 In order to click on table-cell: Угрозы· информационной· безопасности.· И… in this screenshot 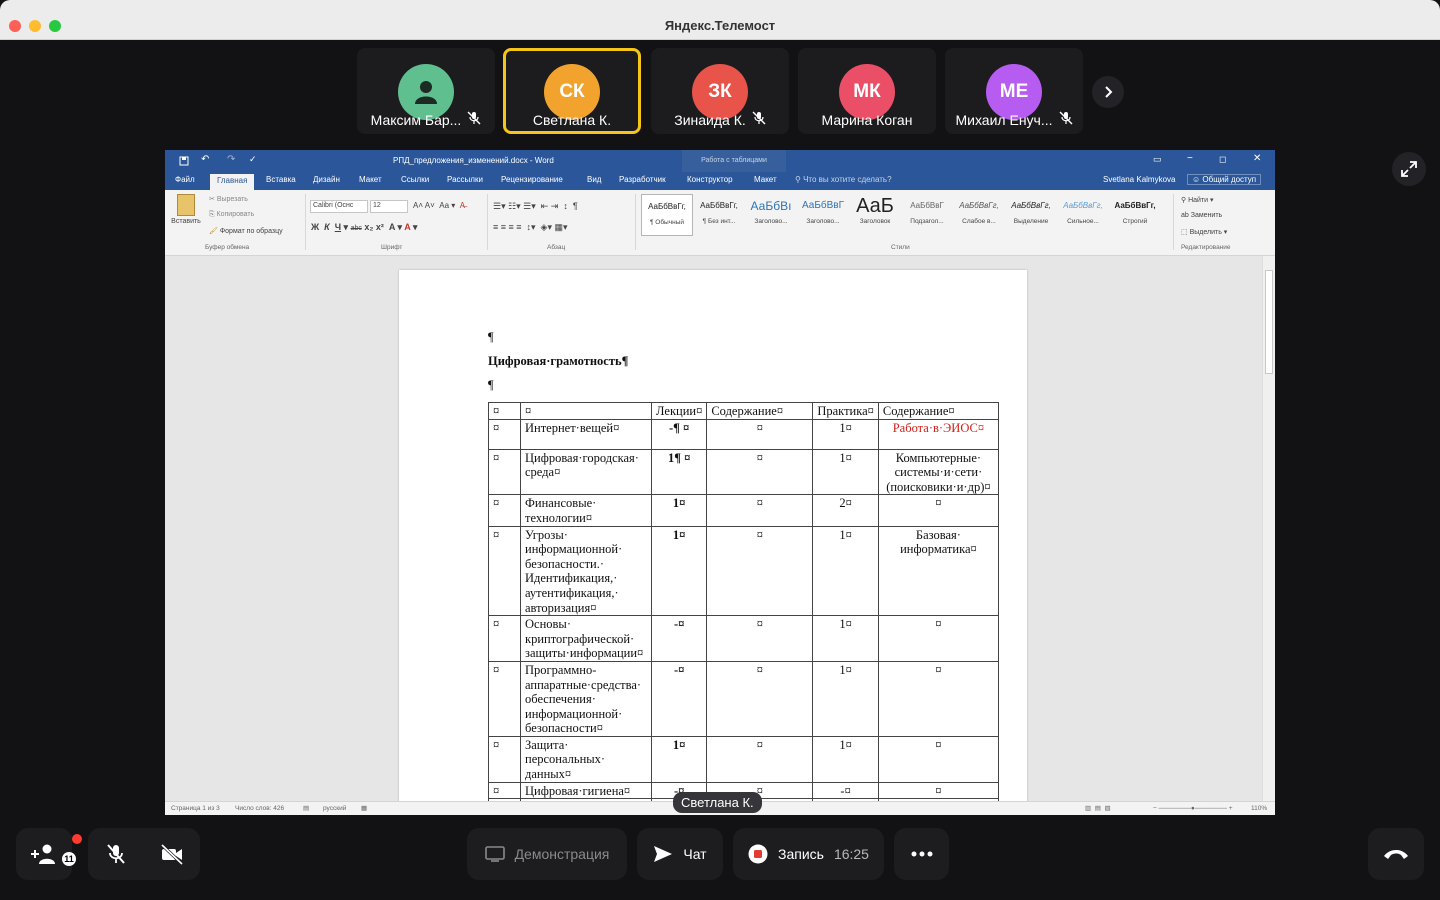, I will do `click(586, 571)`.